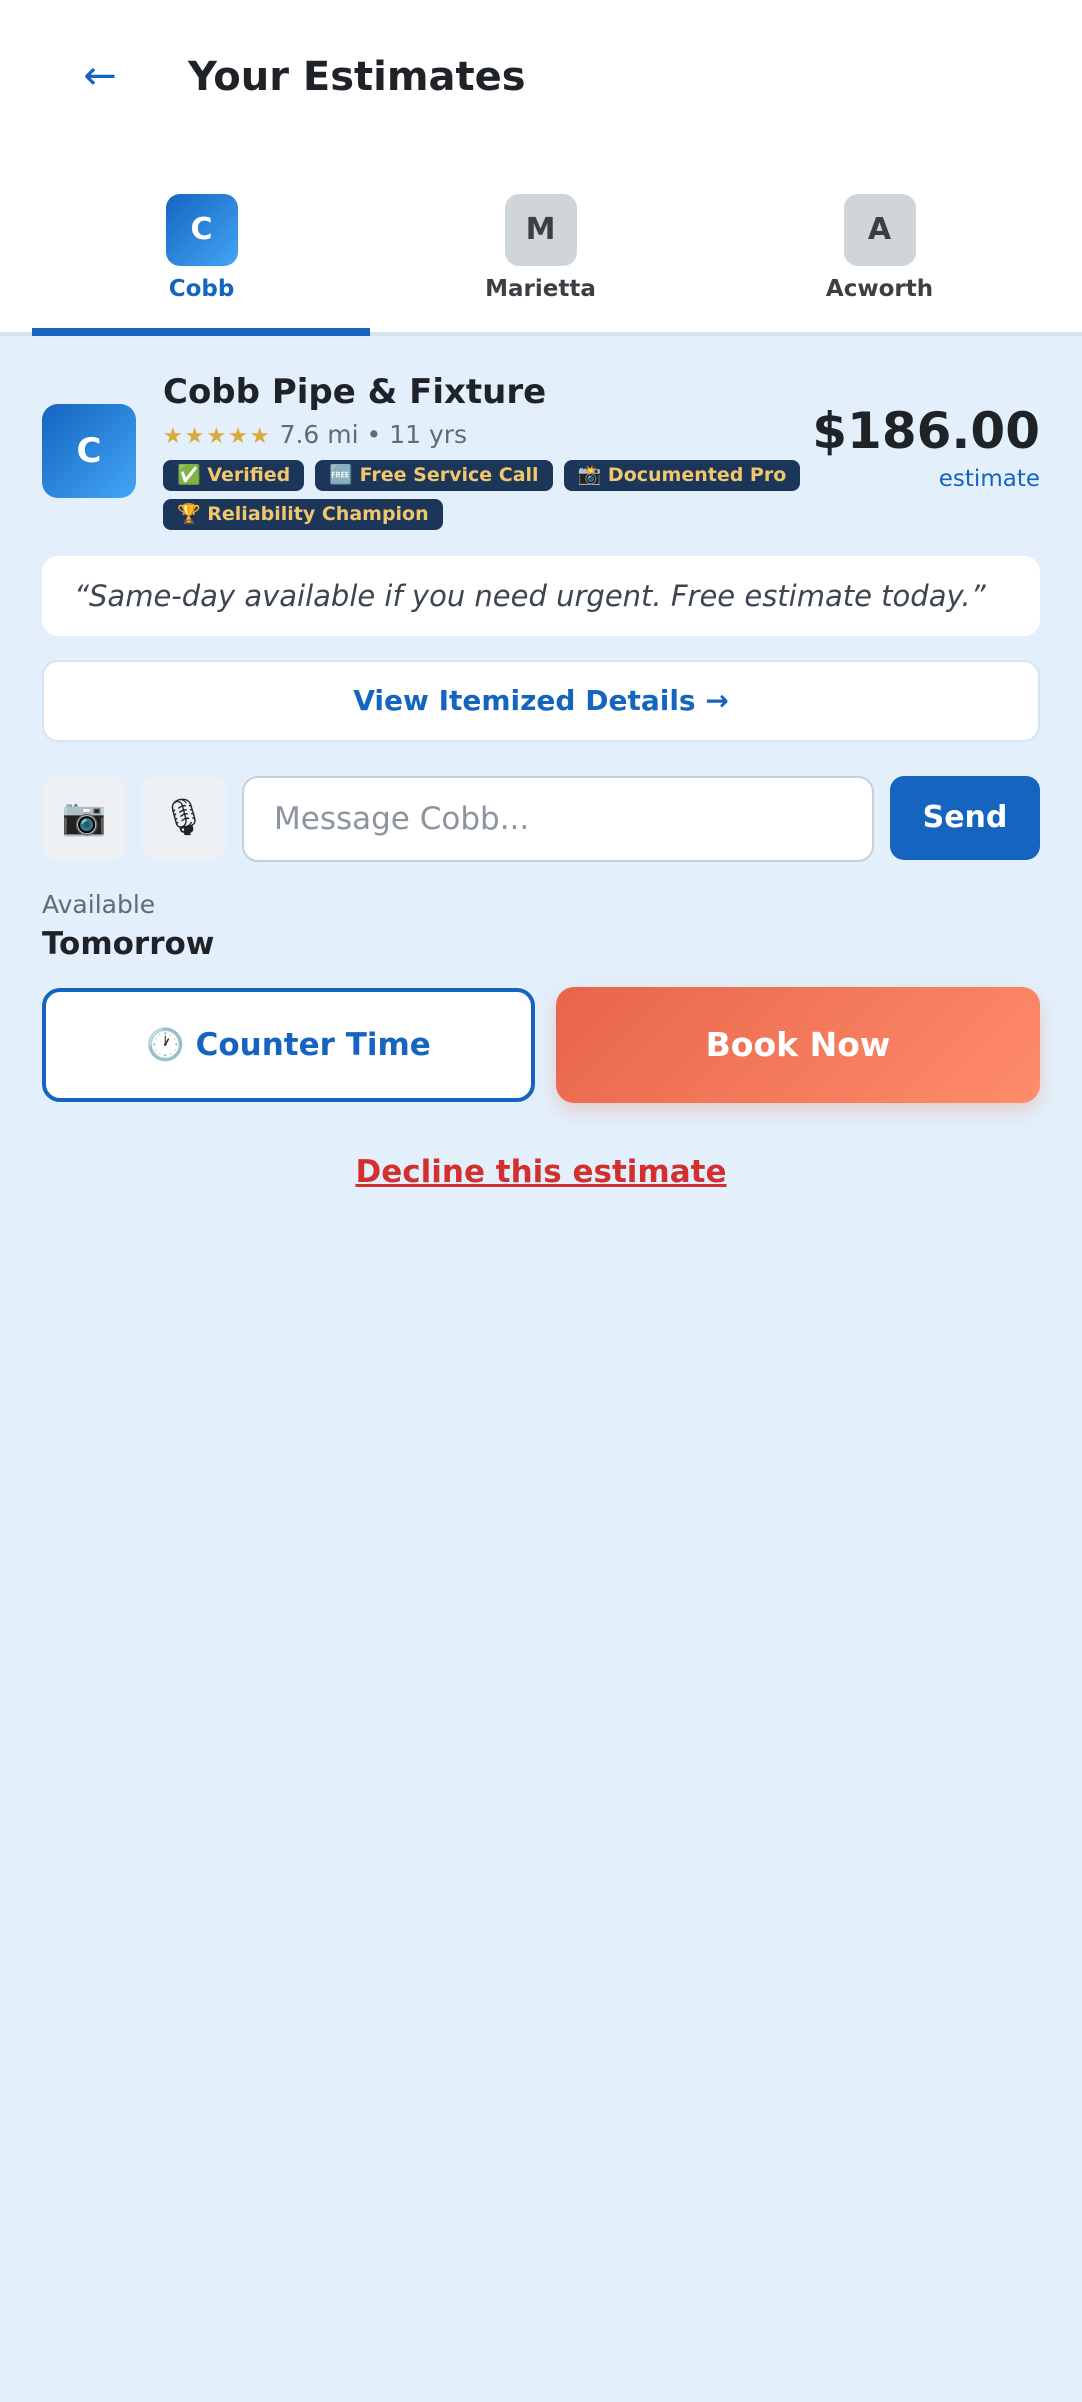 The image size is (1082, 2402). What do you see at coordinates (89, 451) in the screenshot?
I see `pro-avatar: C` at bounding box center [89, 451].